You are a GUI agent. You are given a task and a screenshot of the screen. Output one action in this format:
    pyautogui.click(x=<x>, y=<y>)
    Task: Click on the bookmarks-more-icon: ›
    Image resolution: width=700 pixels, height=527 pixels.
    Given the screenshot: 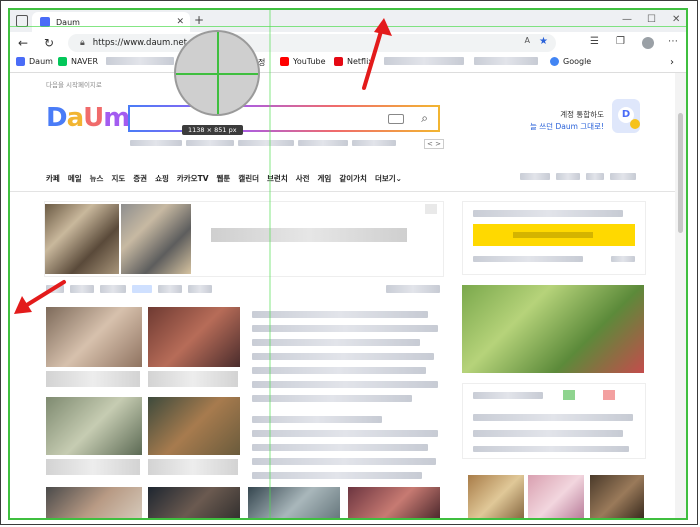 What is the action you would take?
    pyautogui.click(x=672, y=62)
    